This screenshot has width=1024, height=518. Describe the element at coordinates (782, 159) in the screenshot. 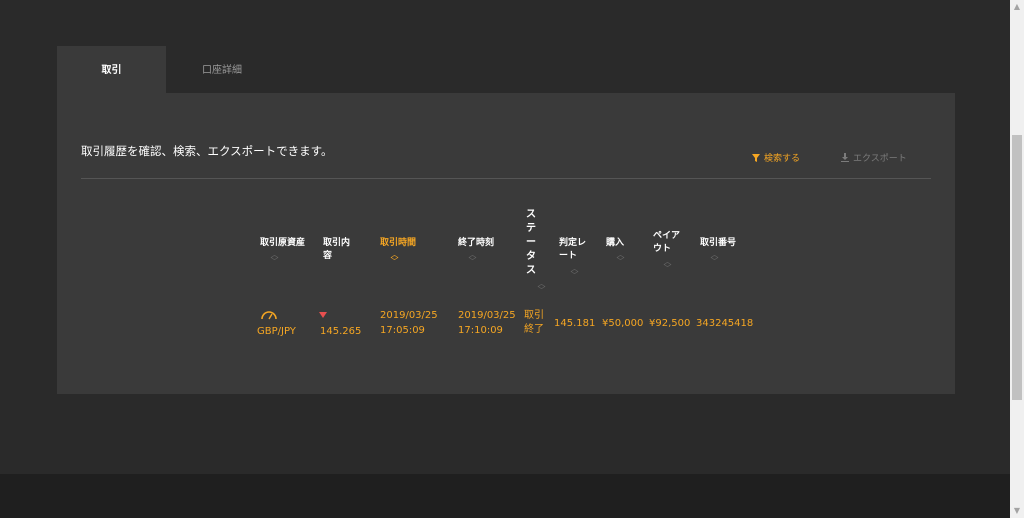

I see `search-button-label: 検索する` at that location.